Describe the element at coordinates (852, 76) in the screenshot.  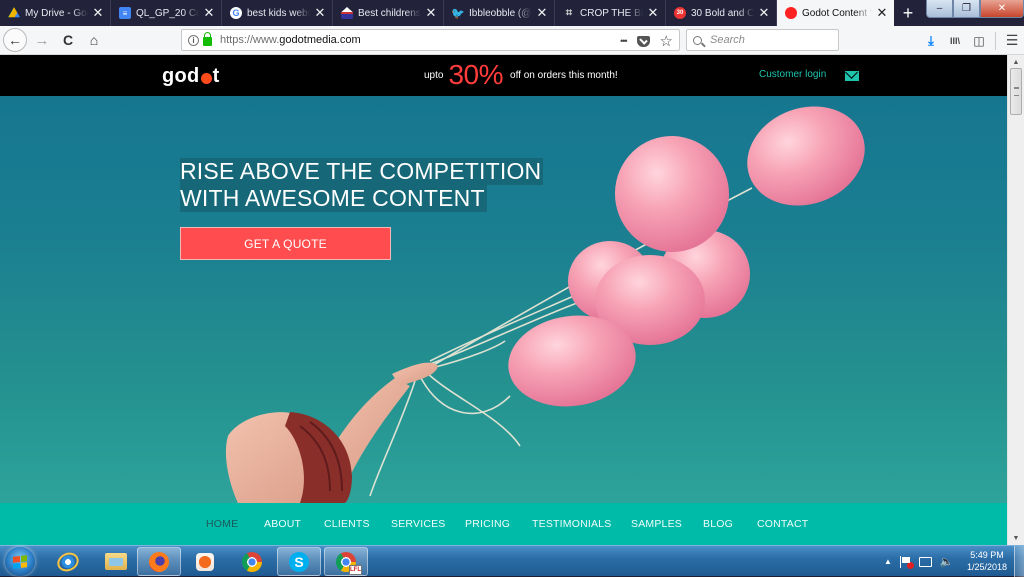
I see `mail-icon` at that location.